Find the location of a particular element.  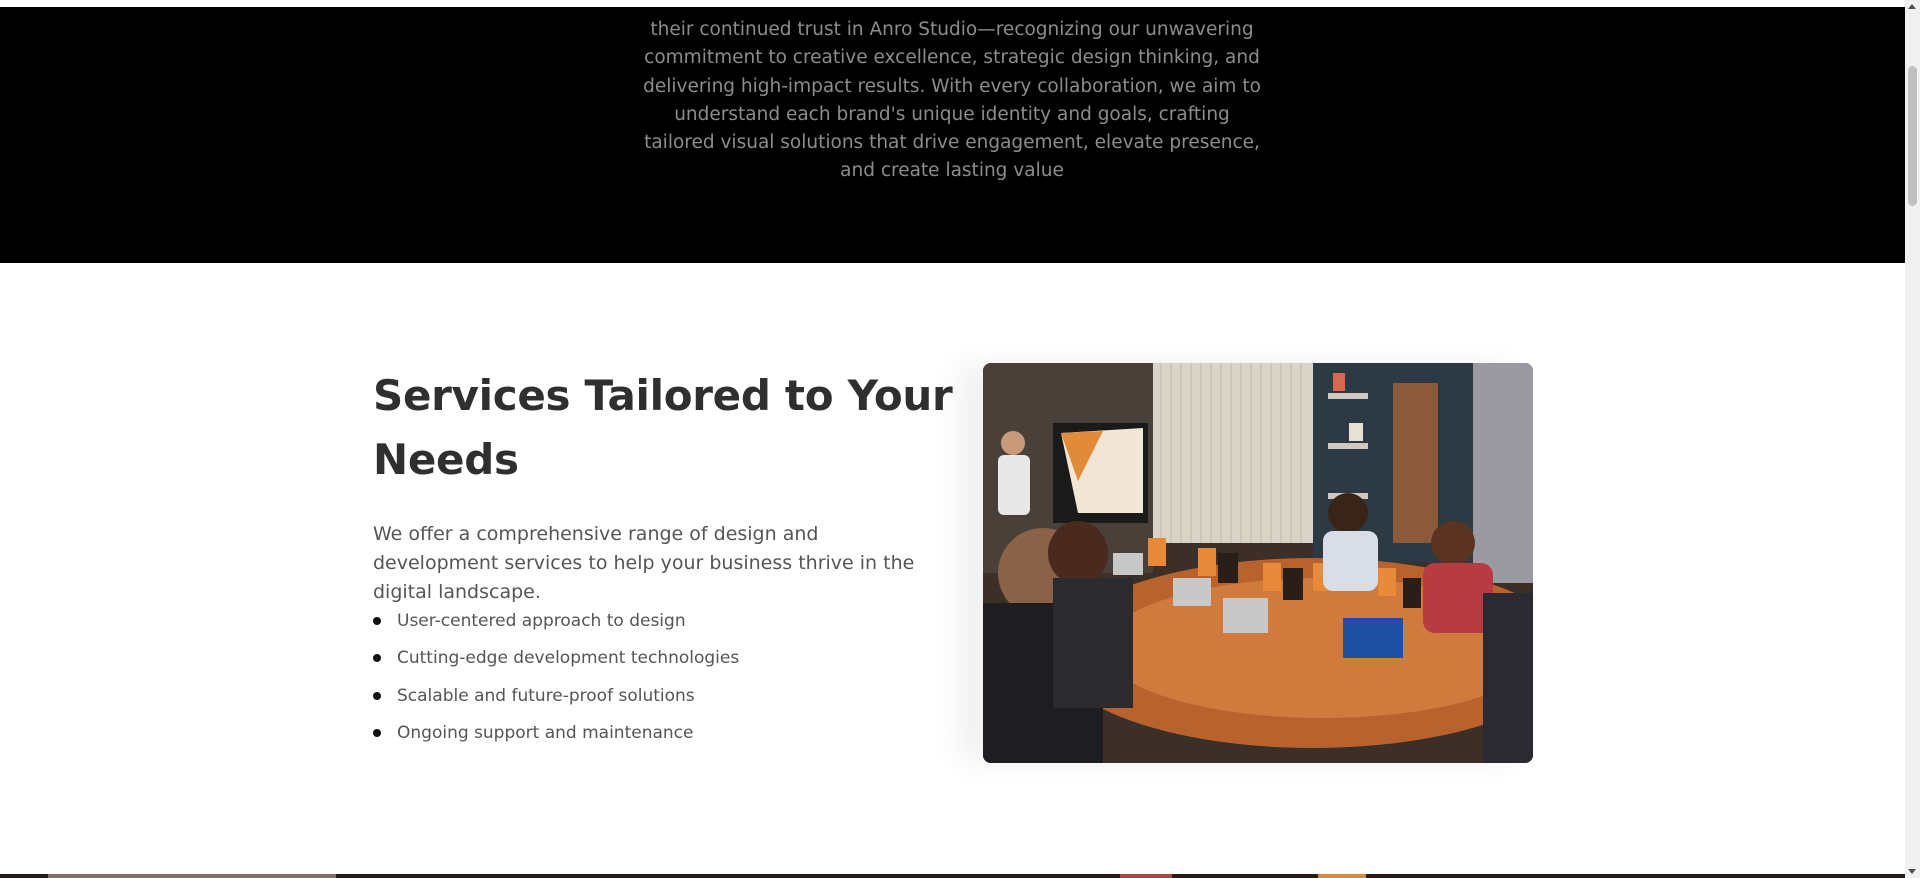

feature-label: Ongoing support and maintenance is located at coordinates (545, 733).